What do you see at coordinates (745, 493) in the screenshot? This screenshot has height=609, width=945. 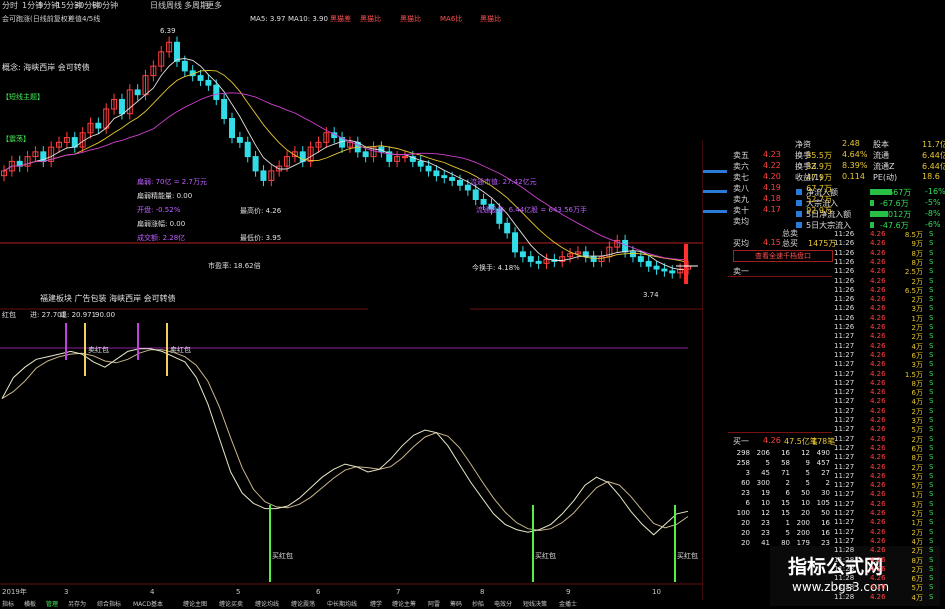 I see `queue-cell: 23` at bounding box center [745, 493].